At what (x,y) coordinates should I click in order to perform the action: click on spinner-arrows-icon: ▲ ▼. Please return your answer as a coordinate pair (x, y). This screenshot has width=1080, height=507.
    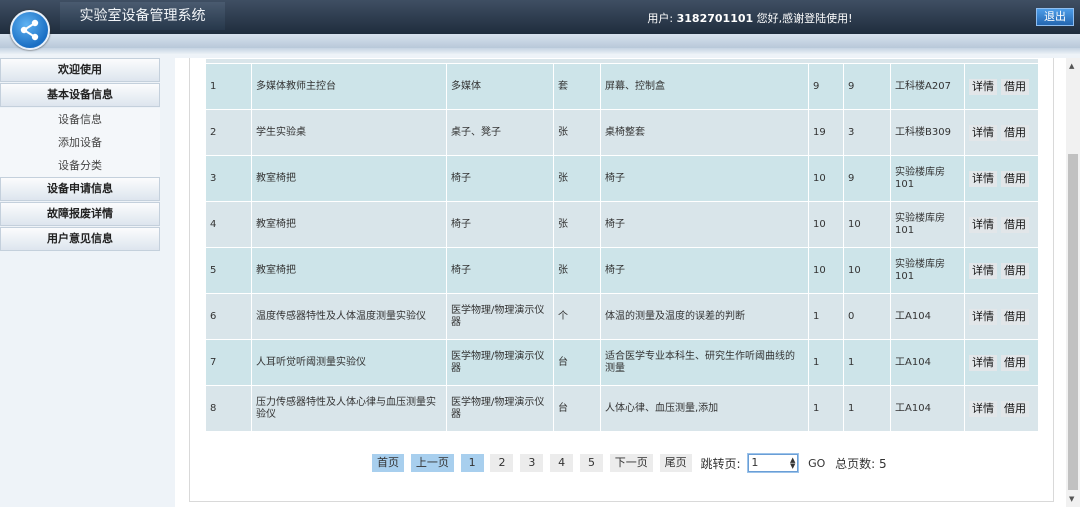
    Looking at the image, I should click on (792, 463).